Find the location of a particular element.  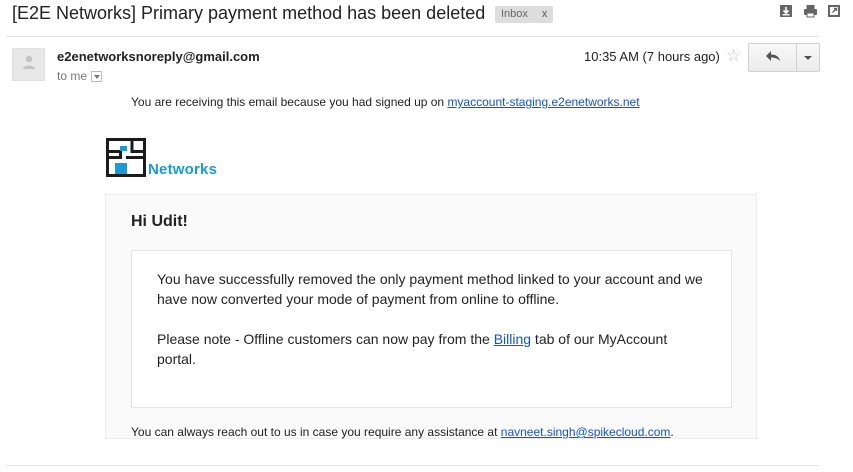

reply-button-group is located at coordinates (784, 57).